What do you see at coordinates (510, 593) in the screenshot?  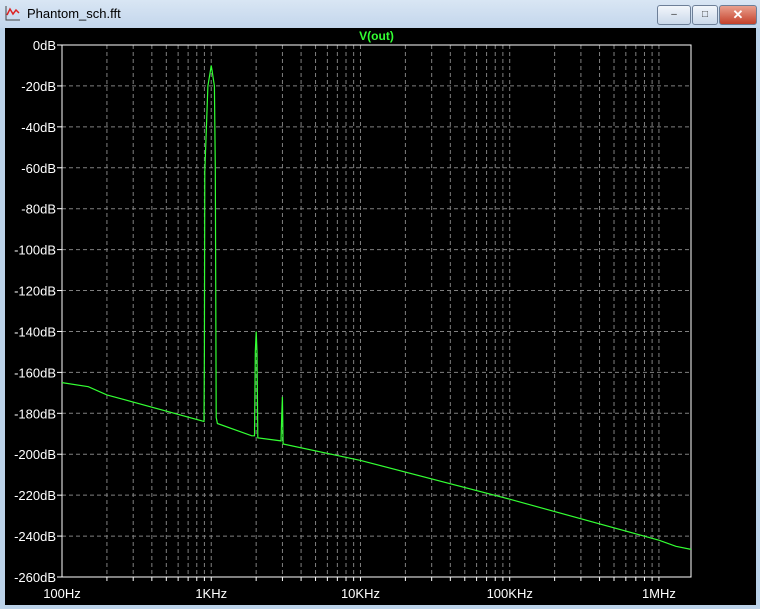 I see `x-tick-label: 100KHz` at bounding box center [510, 593].